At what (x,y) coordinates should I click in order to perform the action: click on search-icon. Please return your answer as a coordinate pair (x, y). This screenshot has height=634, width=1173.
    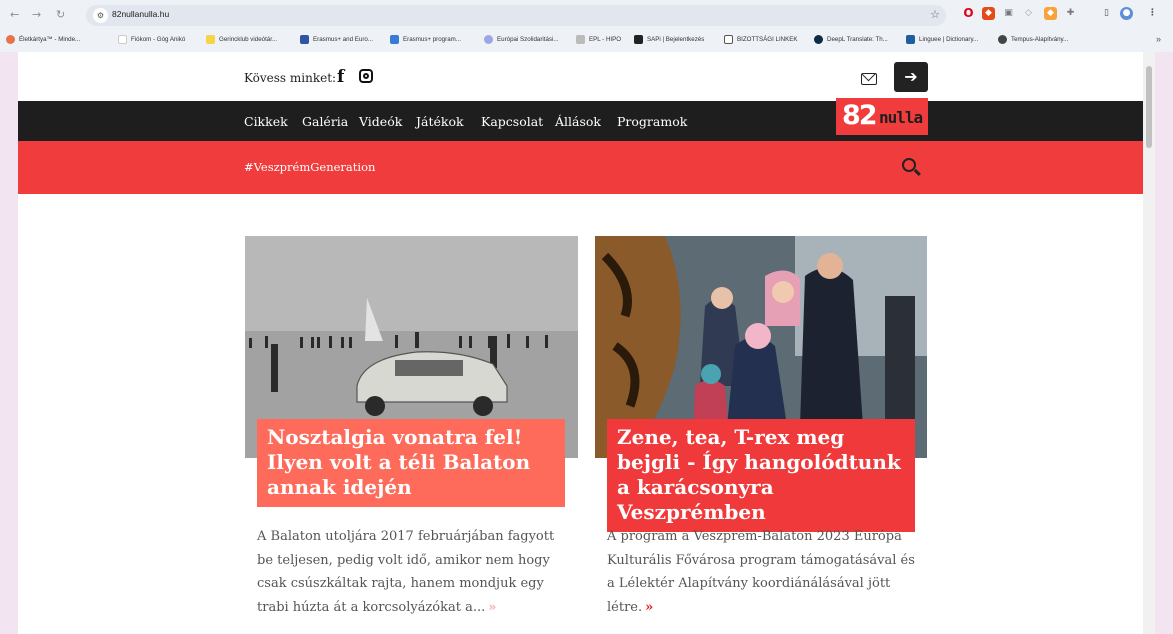
    Looking at the image, I should click on (909, 165).